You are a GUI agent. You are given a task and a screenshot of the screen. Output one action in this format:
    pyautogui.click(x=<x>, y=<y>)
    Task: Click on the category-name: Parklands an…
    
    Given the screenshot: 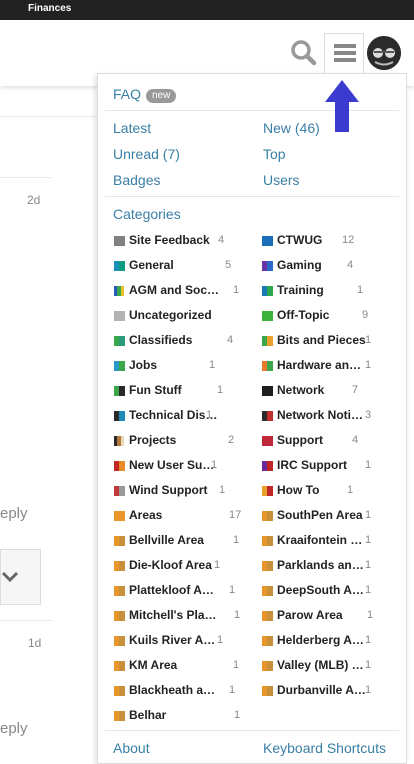 What is the action you would take?
    pyautogui.click(x=320, y=565)
    